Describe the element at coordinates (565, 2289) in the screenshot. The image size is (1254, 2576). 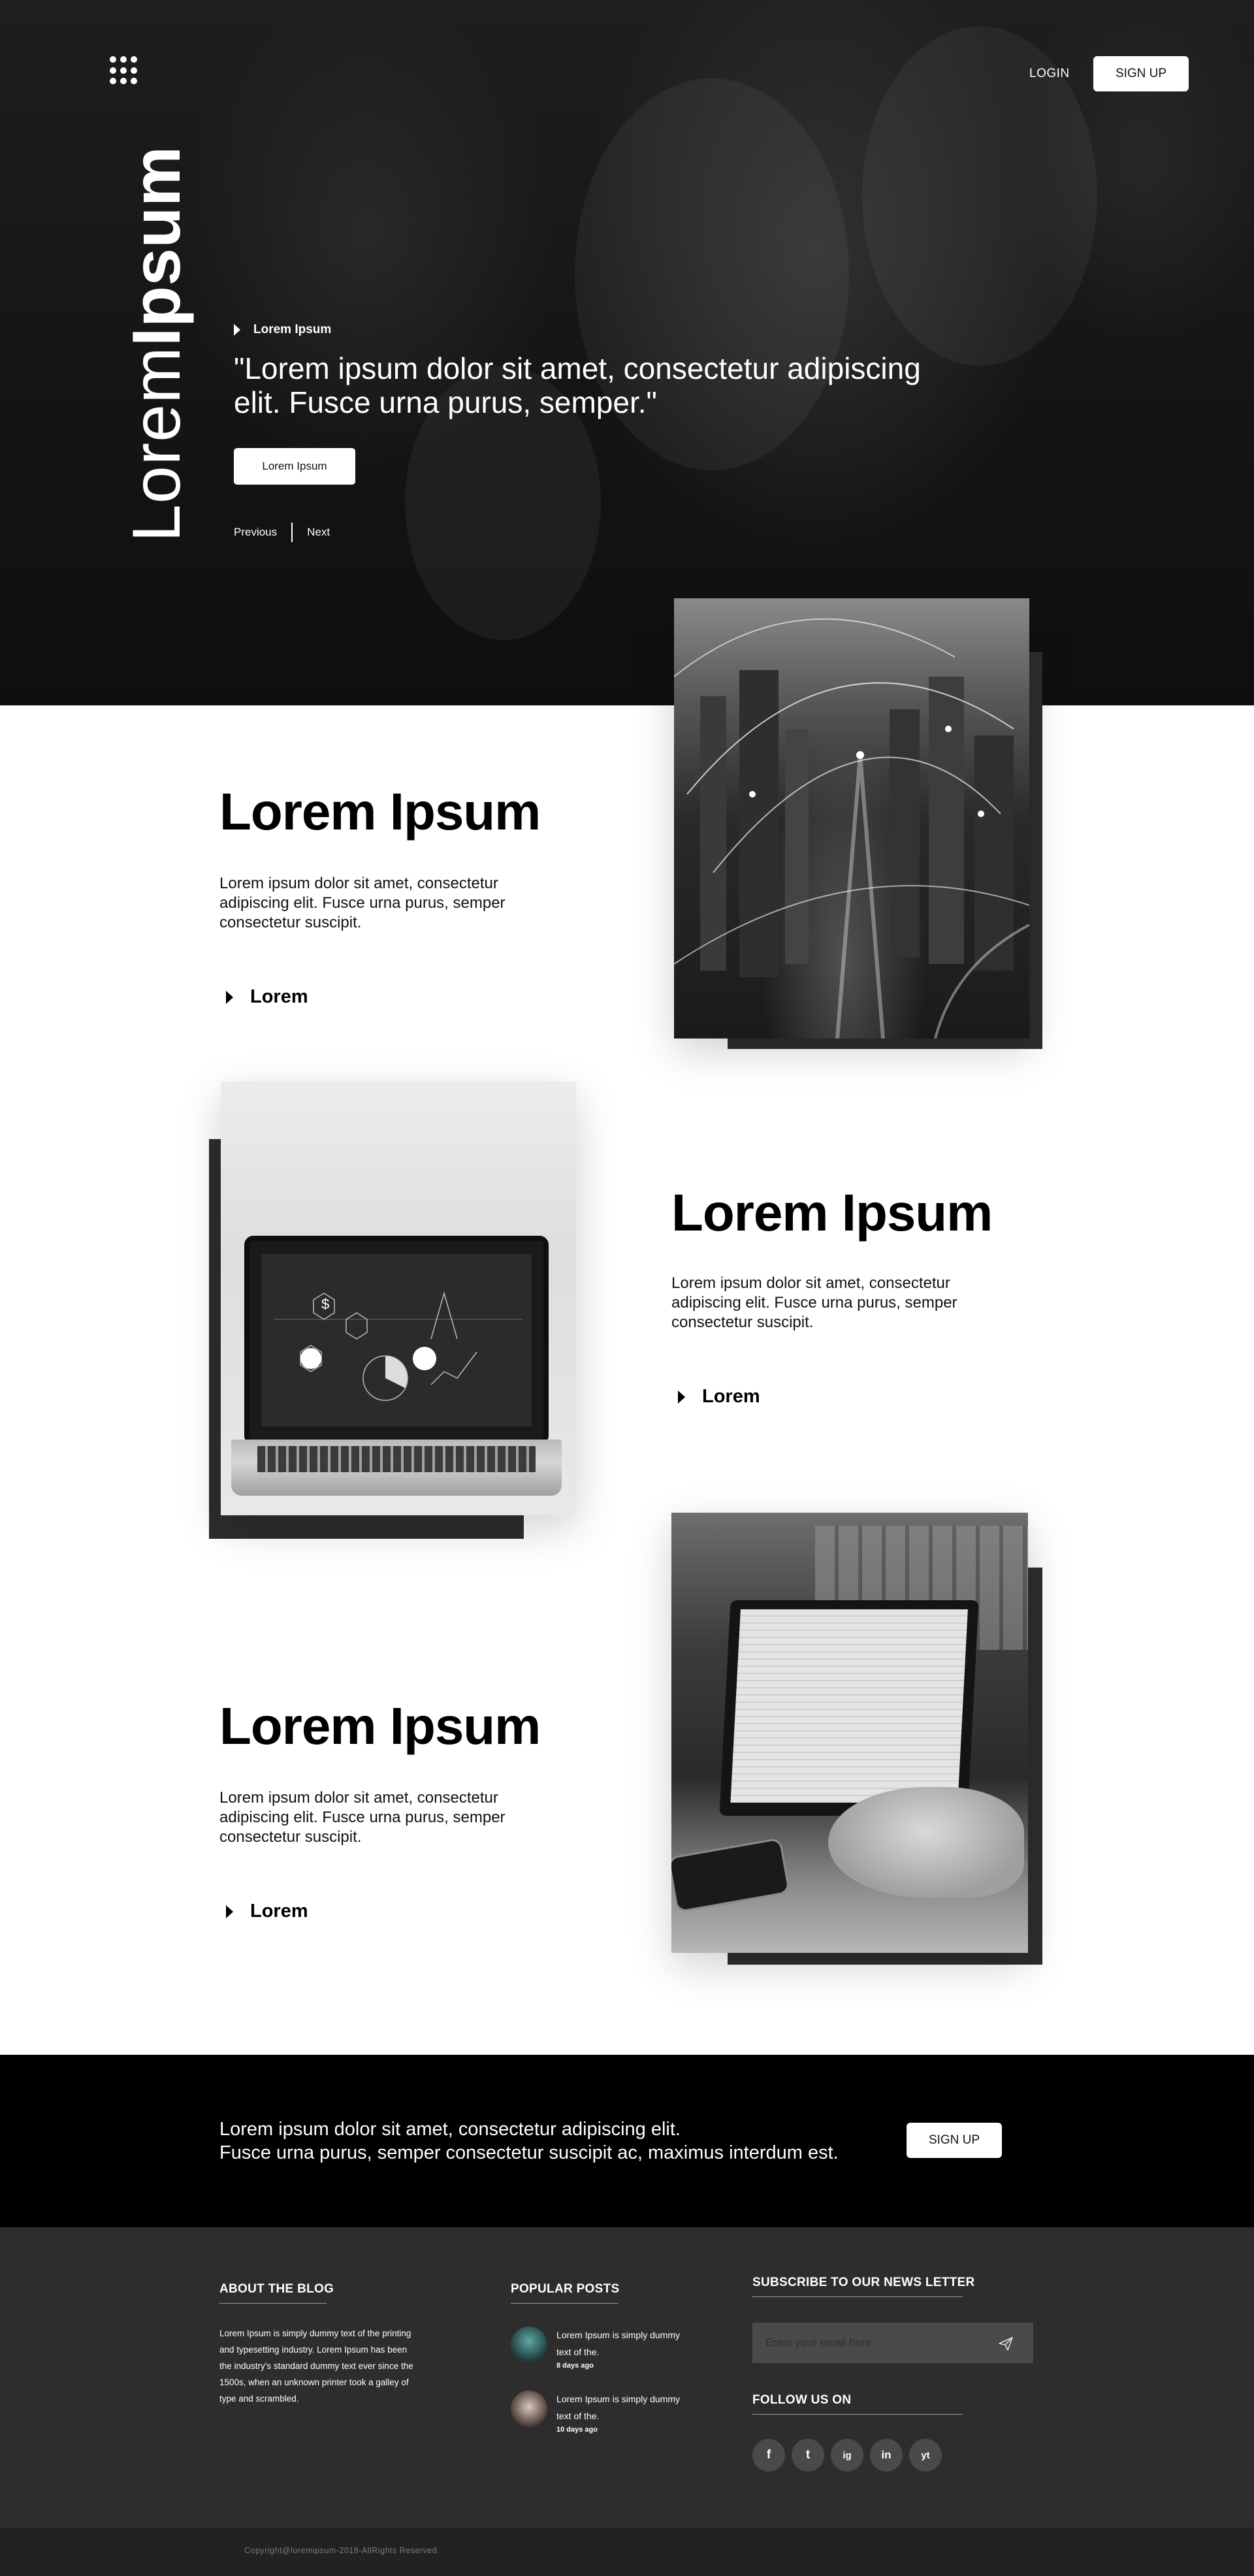
I see `popular-posts-heading: POPULAR POSTS` at that location.